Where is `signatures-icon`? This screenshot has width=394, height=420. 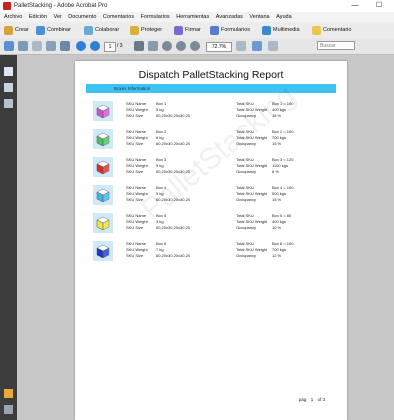 signatures-icon is located at coordinates (8, 103).